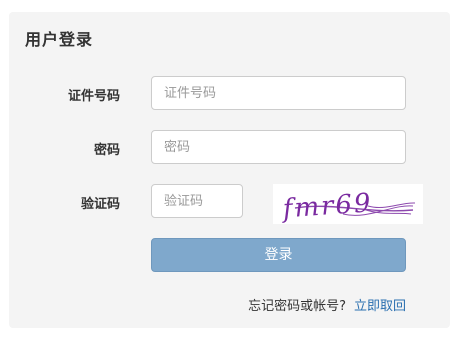  I want to click on recover-link: 立即取回, so click(380, 306).